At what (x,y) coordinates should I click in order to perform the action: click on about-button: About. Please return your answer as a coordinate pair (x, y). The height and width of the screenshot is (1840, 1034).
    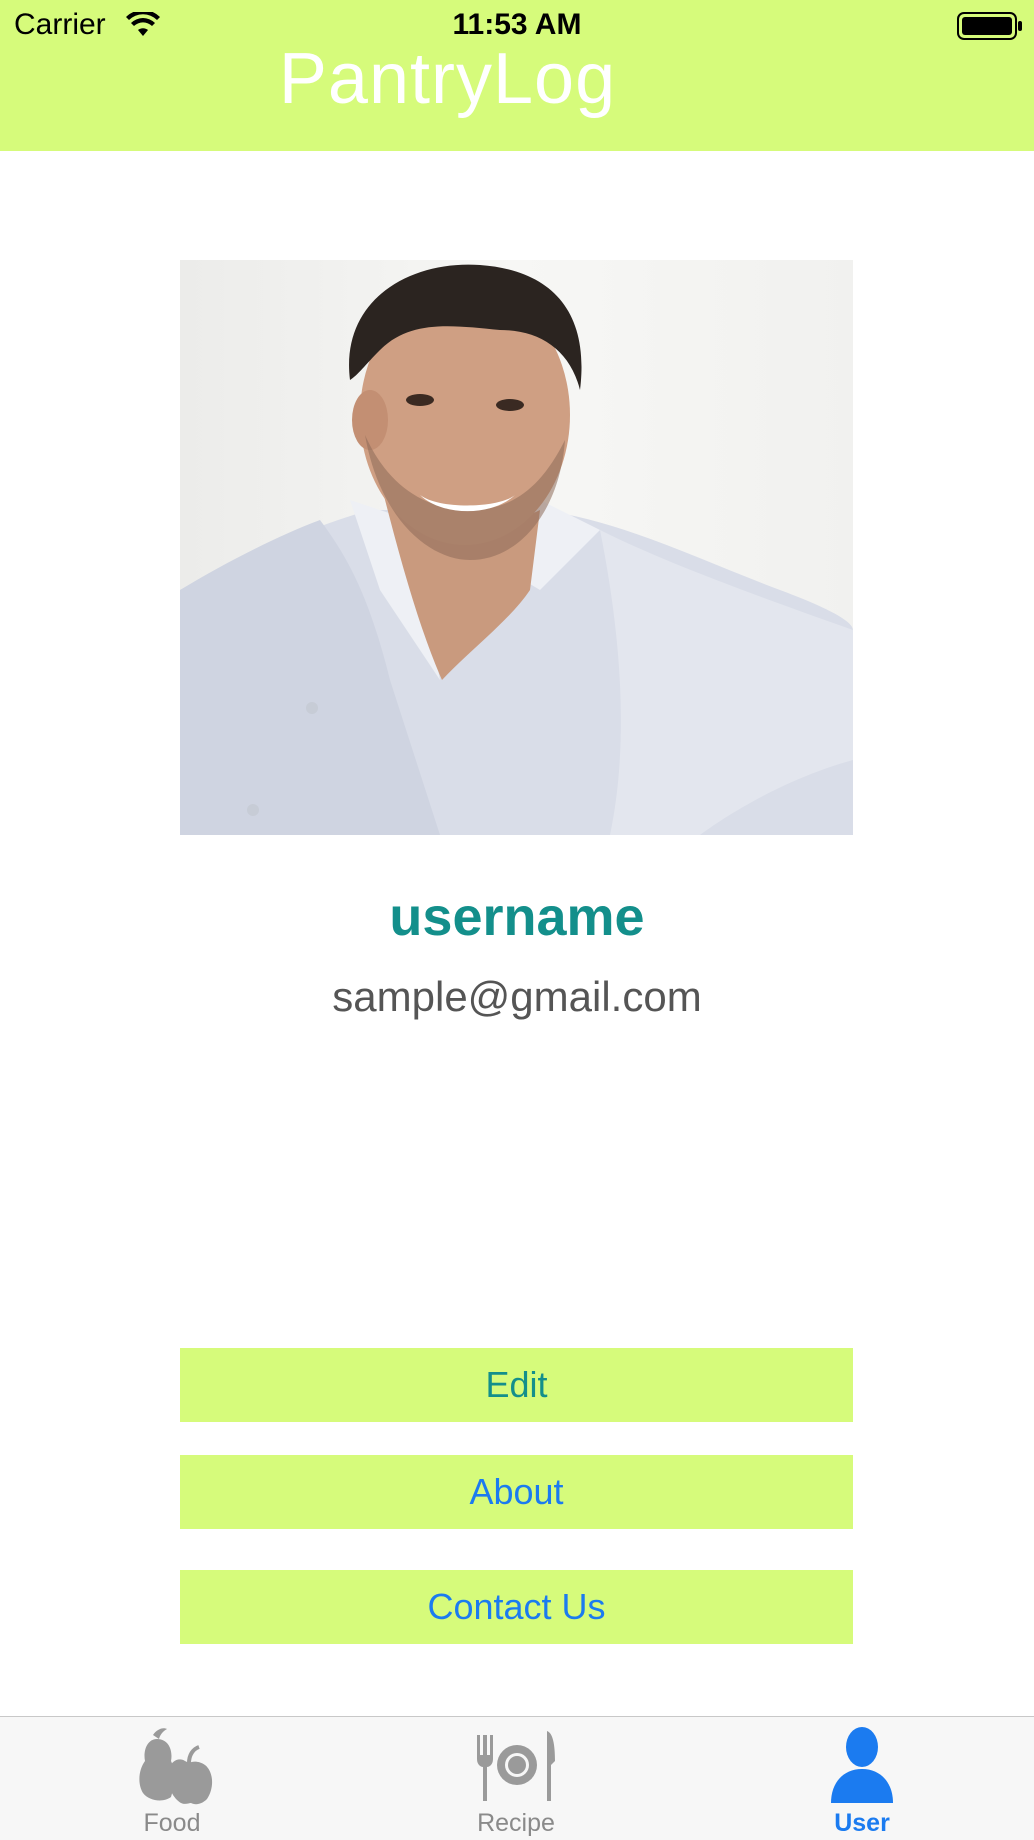
    Looking at the image, I should click on (516, 1492).